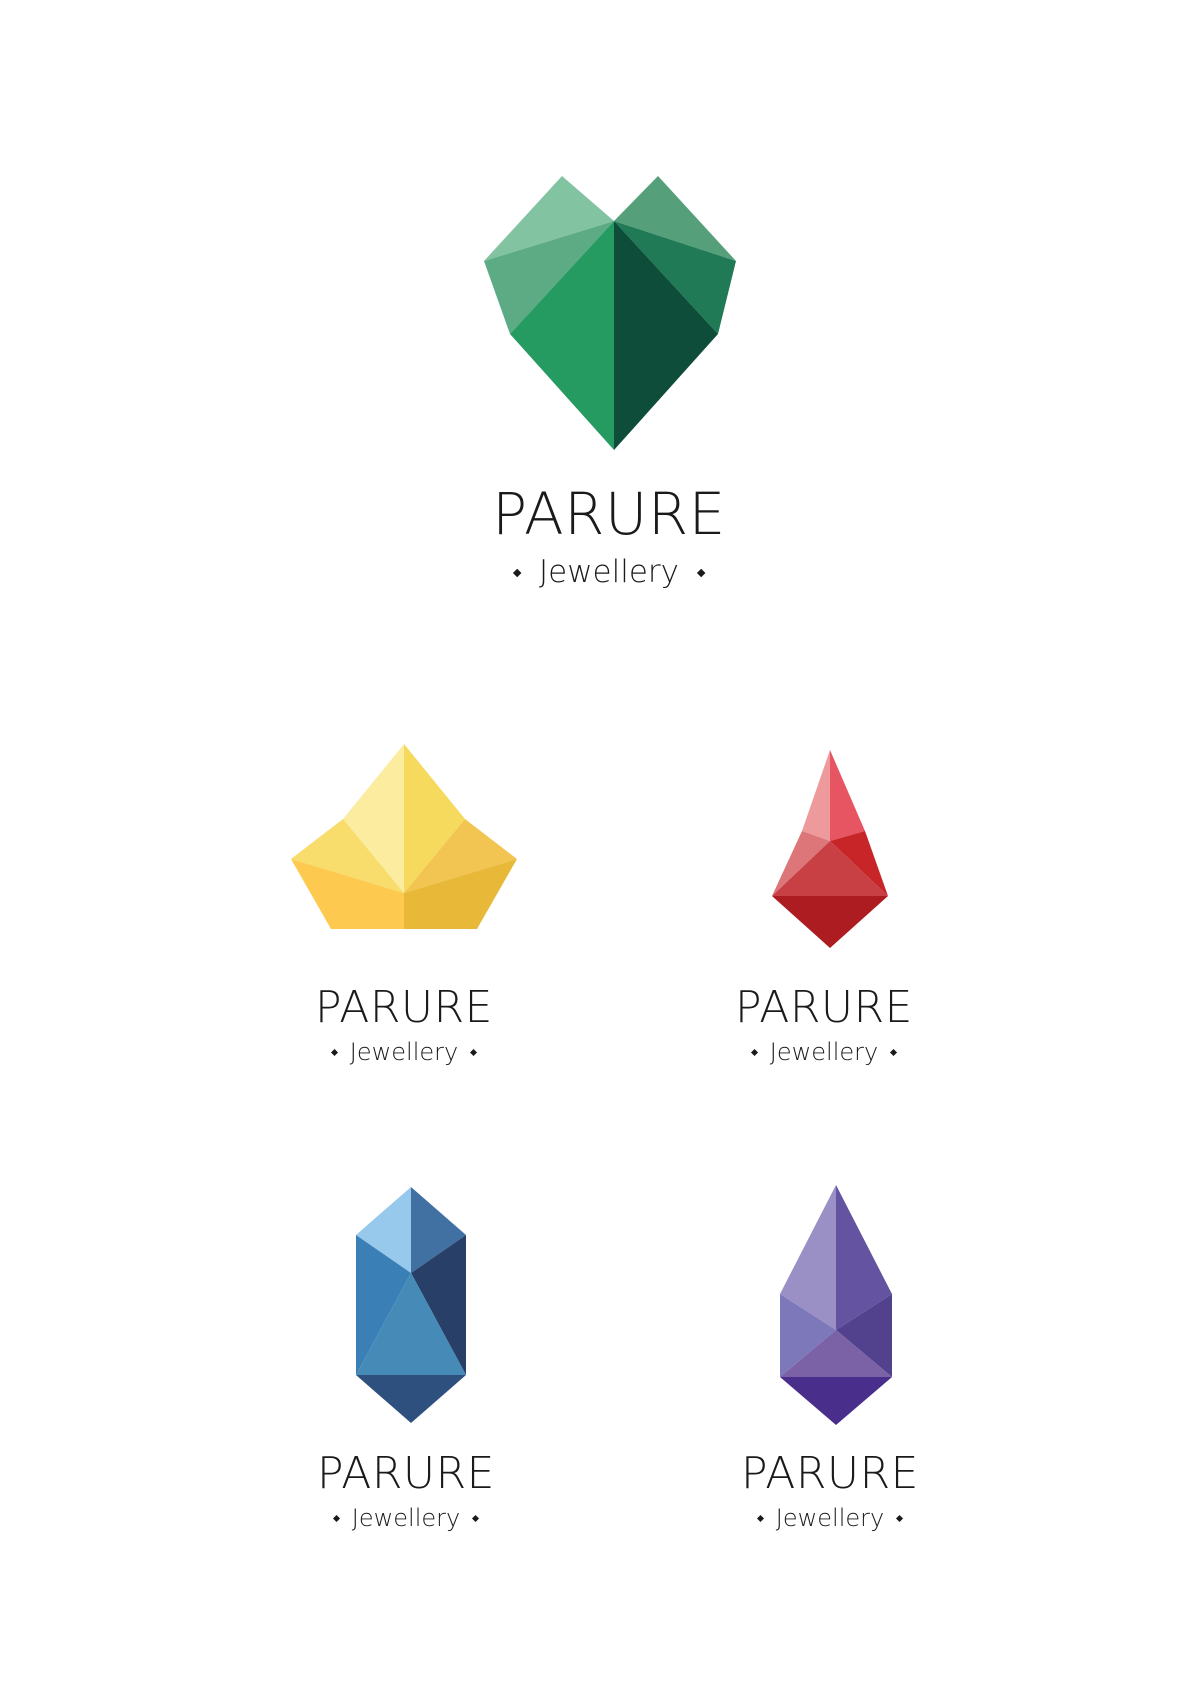  I want to click on wordmark-emerald: PARURE Jewellery, so click(609, 536).